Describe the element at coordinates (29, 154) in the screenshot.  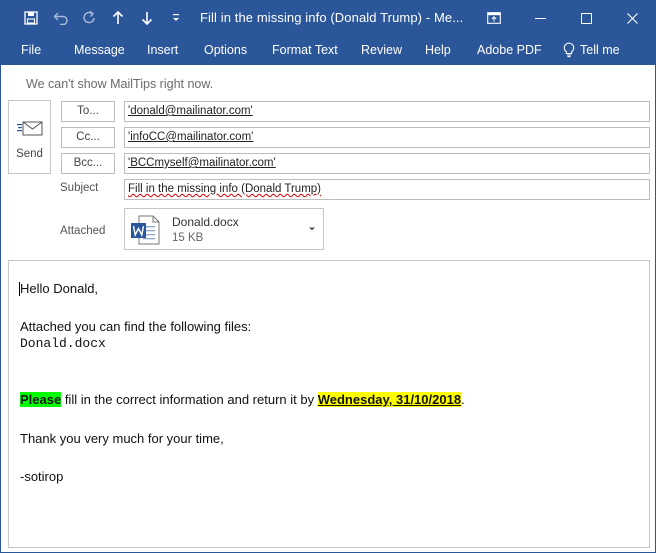
I see `send-label: Send` at that location.